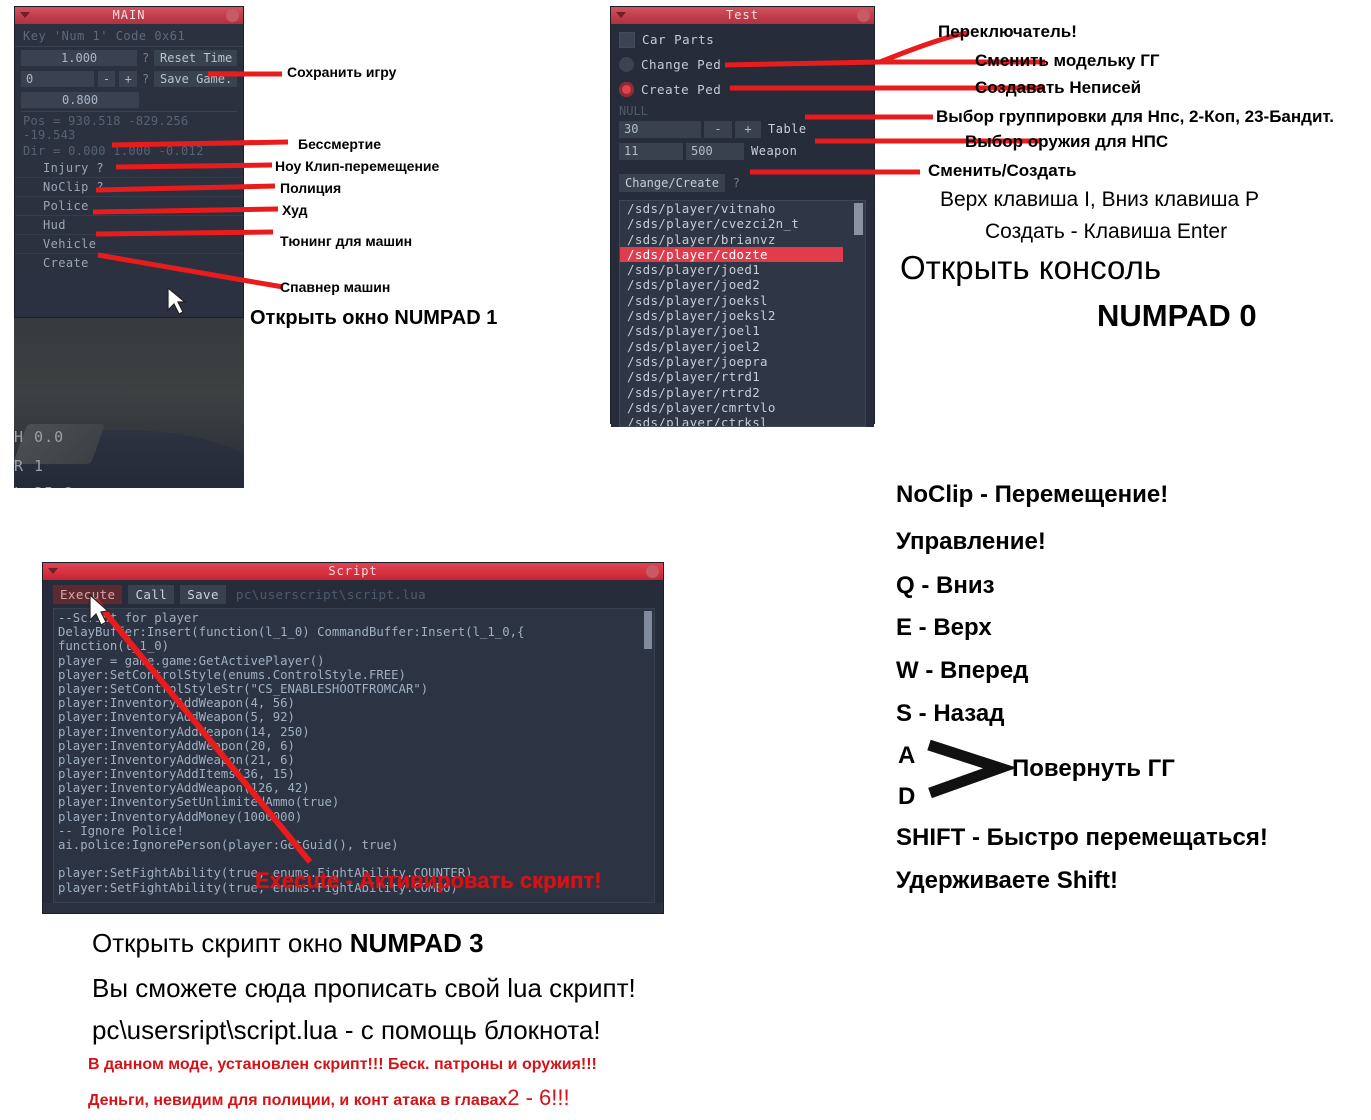  Describe the element at coordinates (80, 99) in the screenshot. I see `third-value-field: 0.800` at that location.